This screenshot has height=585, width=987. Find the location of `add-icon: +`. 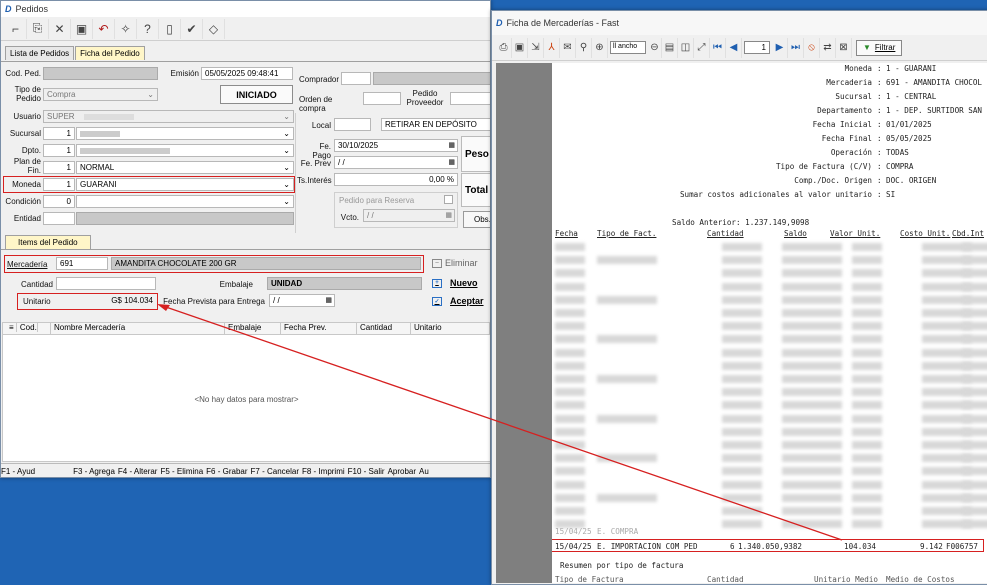

add-icon: + is located at coordinates (437, 283).